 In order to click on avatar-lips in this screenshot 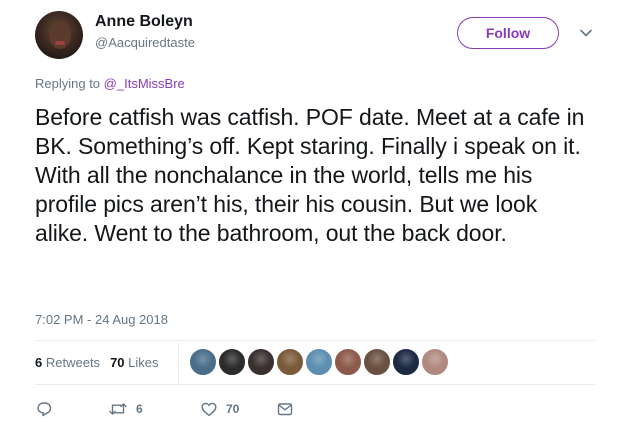, I will do `click(60, 43)`.